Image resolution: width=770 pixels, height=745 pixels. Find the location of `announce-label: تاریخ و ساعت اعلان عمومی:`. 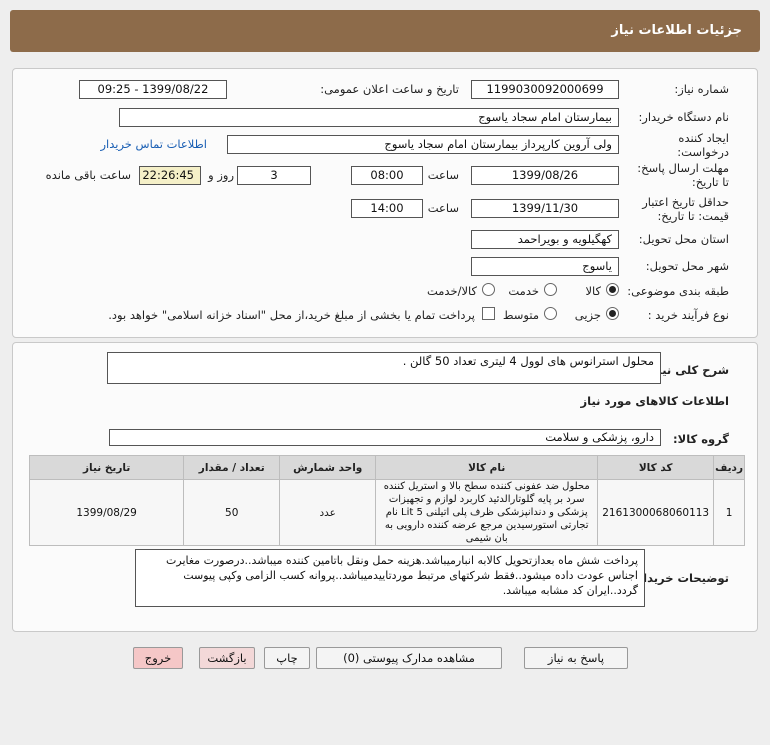

announce-label: تاریخ و ساعت اعلان عمومی: is located at coordinates (389, 89).